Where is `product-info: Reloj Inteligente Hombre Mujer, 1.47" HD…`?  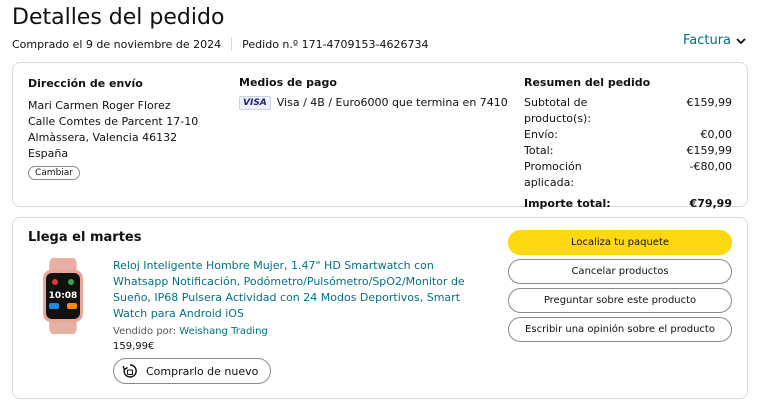
product-info: Reloj Inteligente Hombre Mujer, 1.47" HD… is located at coordinates (298, 305).